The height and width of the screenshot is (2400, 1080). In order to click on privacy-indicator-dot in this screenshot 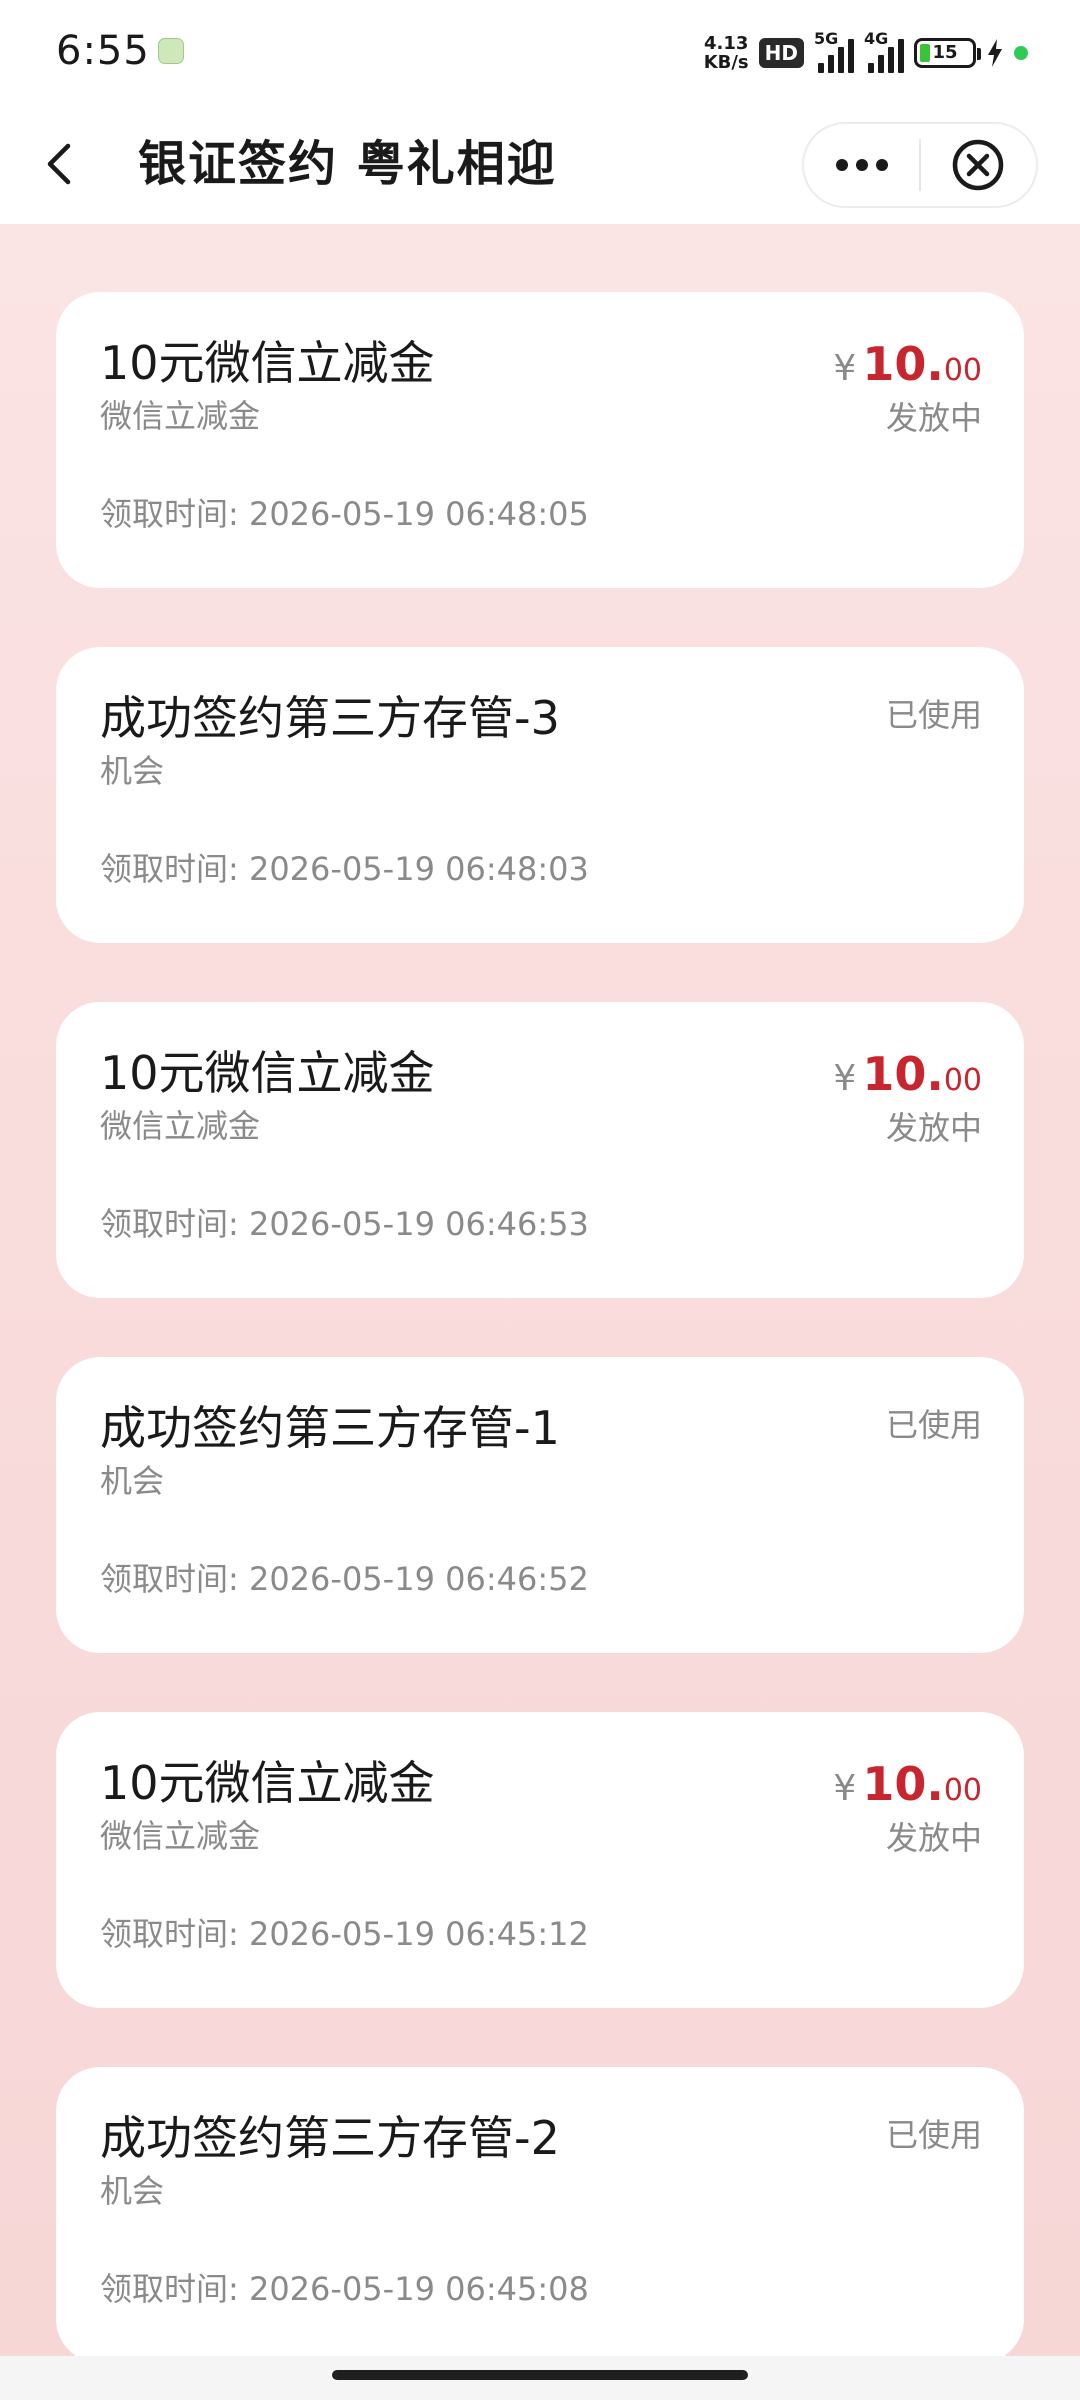, I will do `click(1021, 53)`.